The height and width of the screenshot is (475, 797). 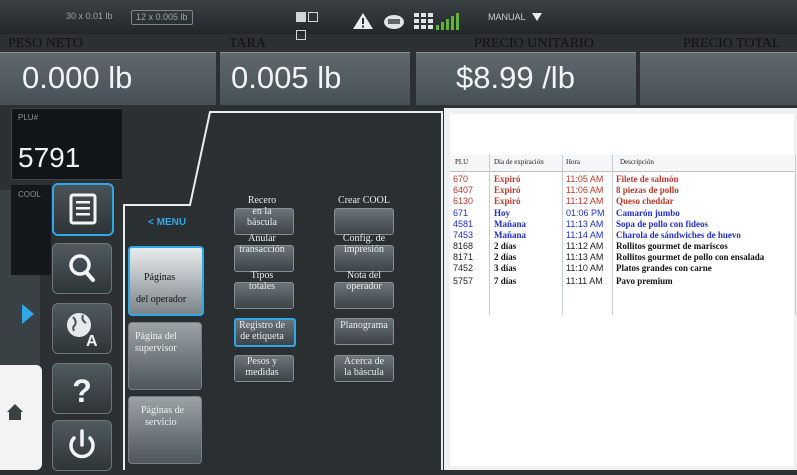 What do you see at coordinates (262, 238) in the screenshot?
I see `label-line1: Anular` at bounding box center [262, 238].